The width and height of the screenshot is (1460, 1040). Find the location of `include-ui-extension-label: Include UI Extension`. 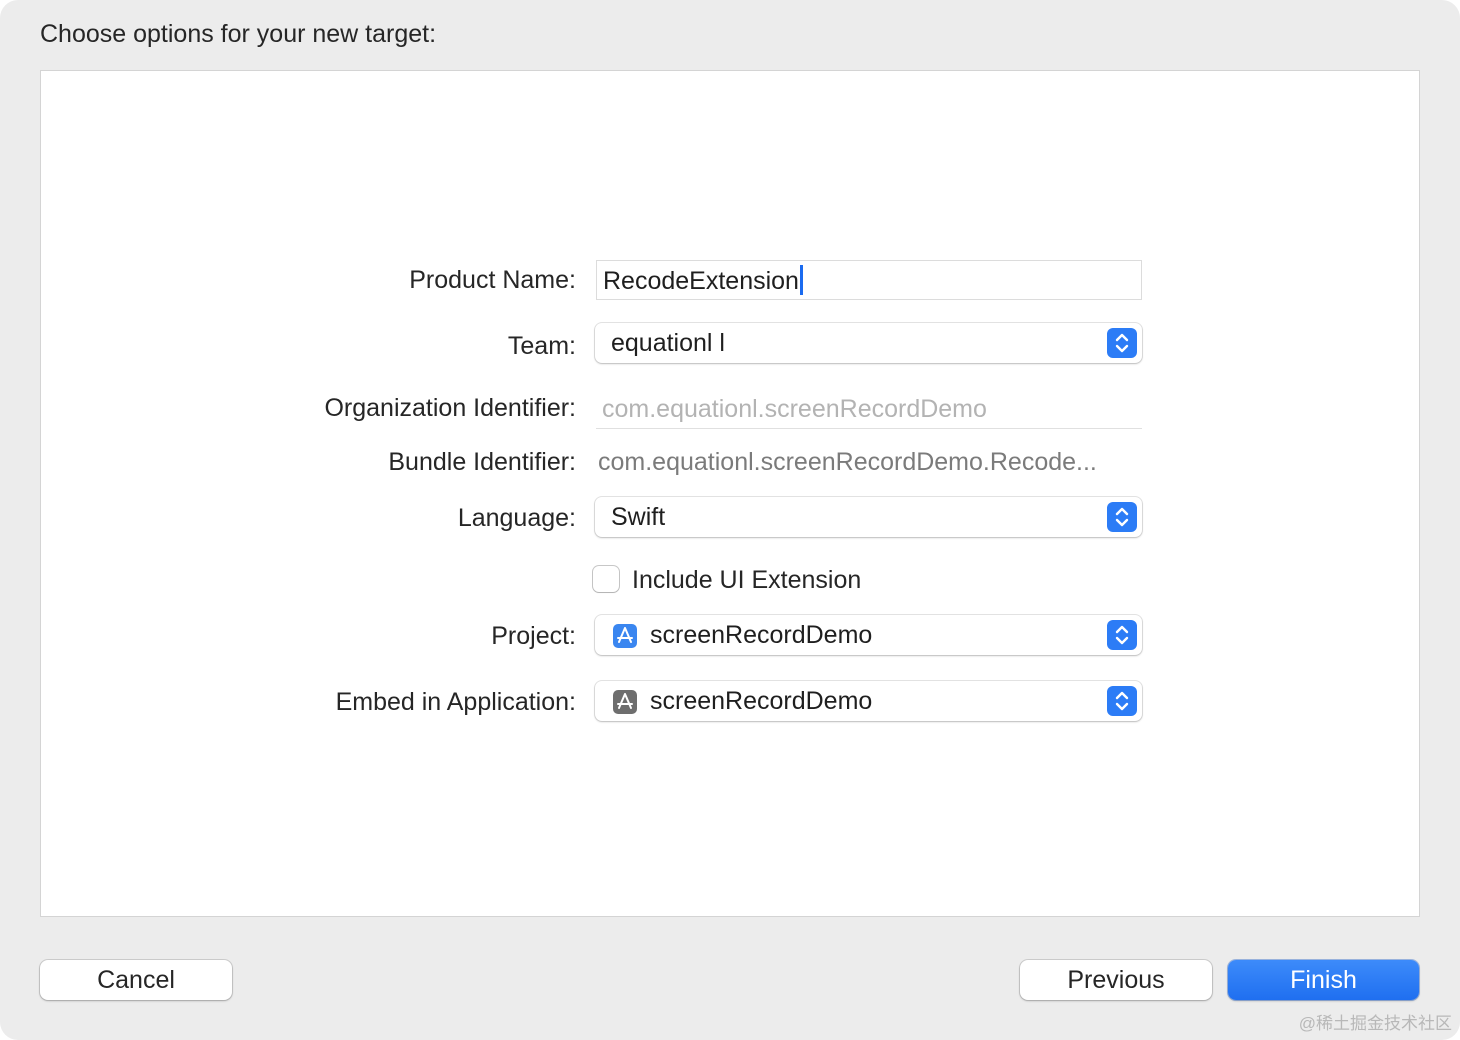

include-ui-extension-label: Include UI Extension is located at coordinates (746, 580).